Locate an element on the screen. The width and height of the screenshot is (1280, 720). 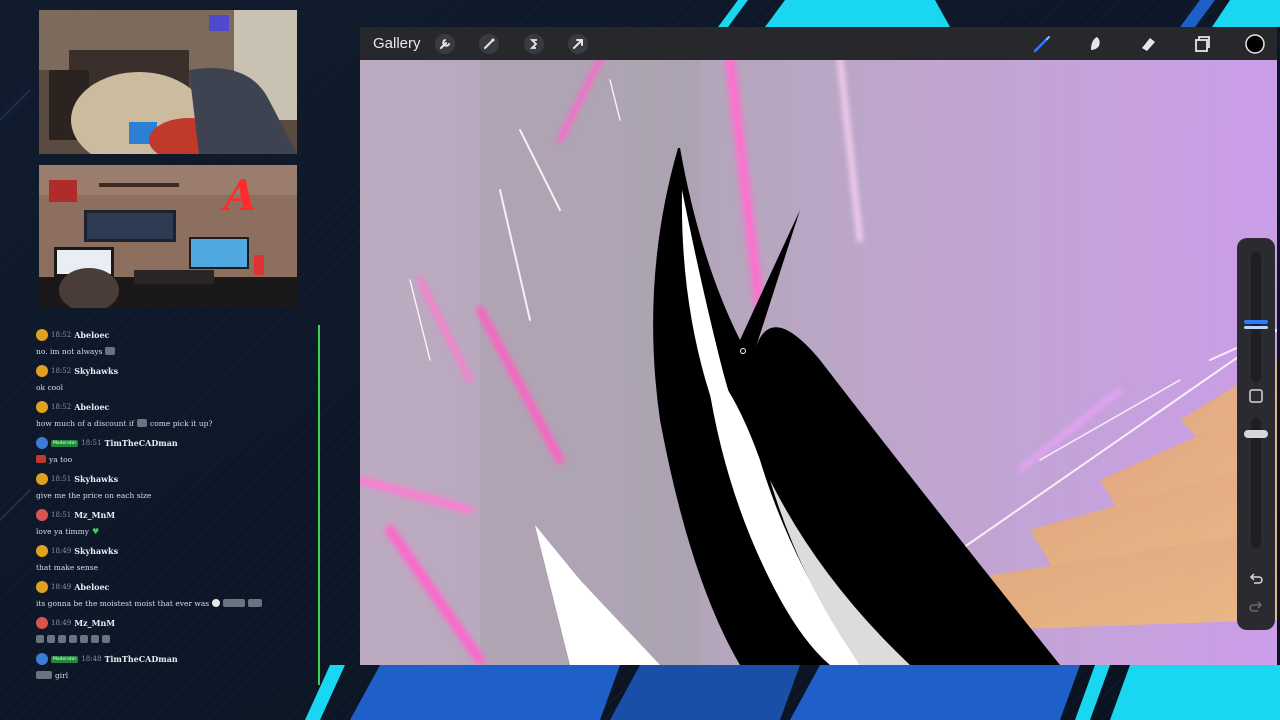
webcam-streamer is located at coordinates (168, 82).